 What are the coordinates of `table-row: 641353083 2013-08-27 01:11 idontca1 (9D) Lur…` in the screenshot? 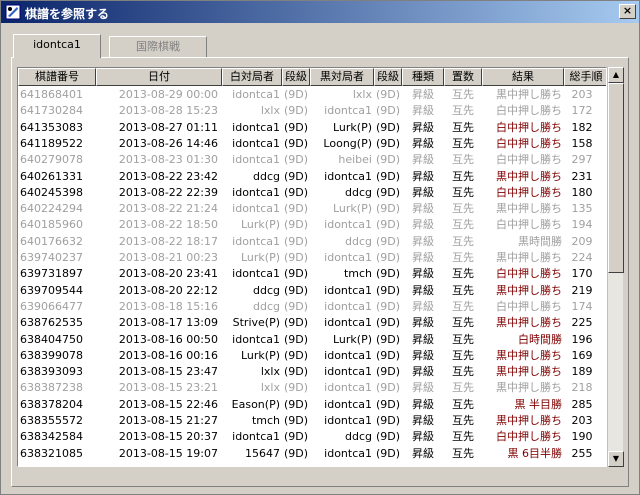 It's located at (312, 128).